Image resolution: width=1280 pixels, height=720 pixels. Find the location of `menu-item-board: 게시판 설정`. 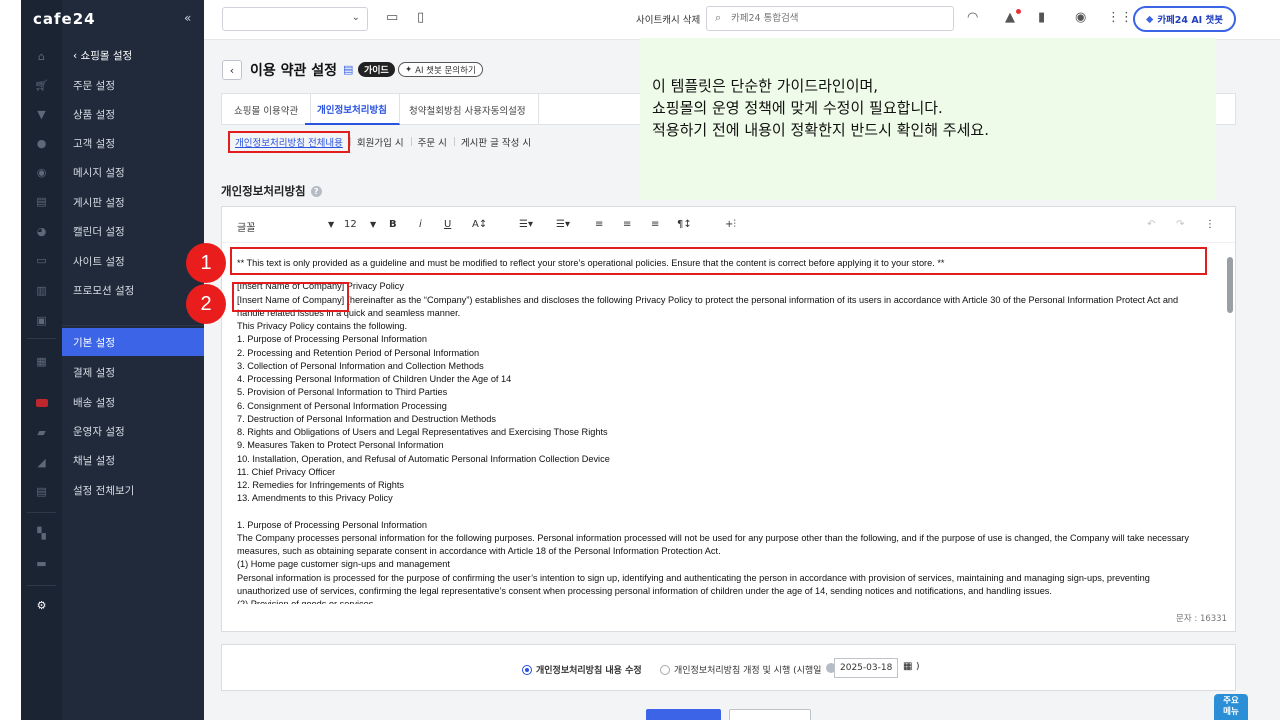

menu-item-board: 게시판 설정 is located at coordinates (133, 202).